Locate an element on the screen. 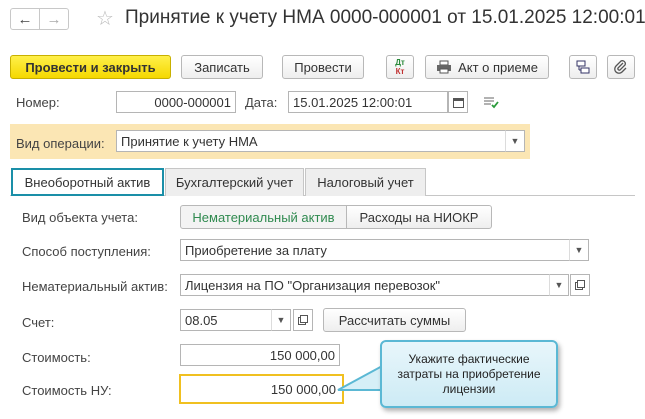  asset-open-button is located at coordinates (580, 285).